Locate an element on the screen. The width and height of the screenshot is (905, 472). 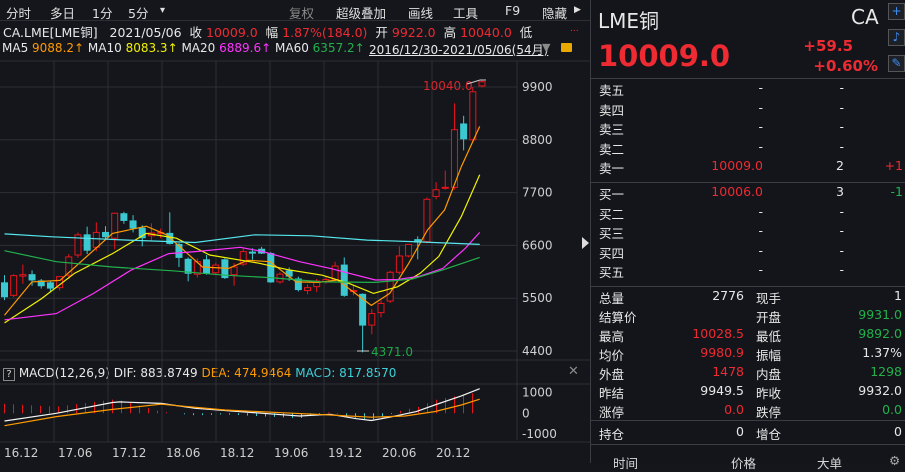
stat-label: 跌停 is located at coordinates (769, 412).